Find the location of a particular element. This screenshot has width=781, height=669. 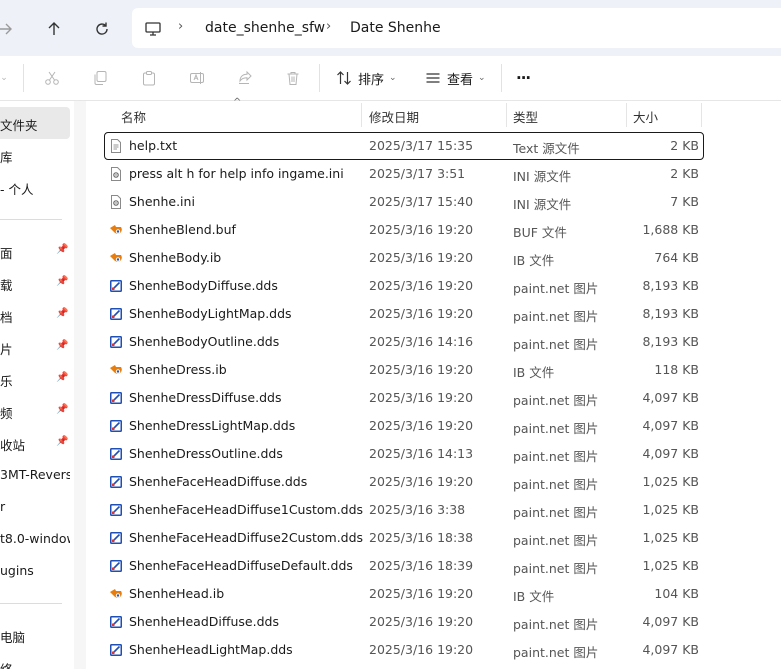

sidebar-item-label: 库 is located at coordinates (6, 157).